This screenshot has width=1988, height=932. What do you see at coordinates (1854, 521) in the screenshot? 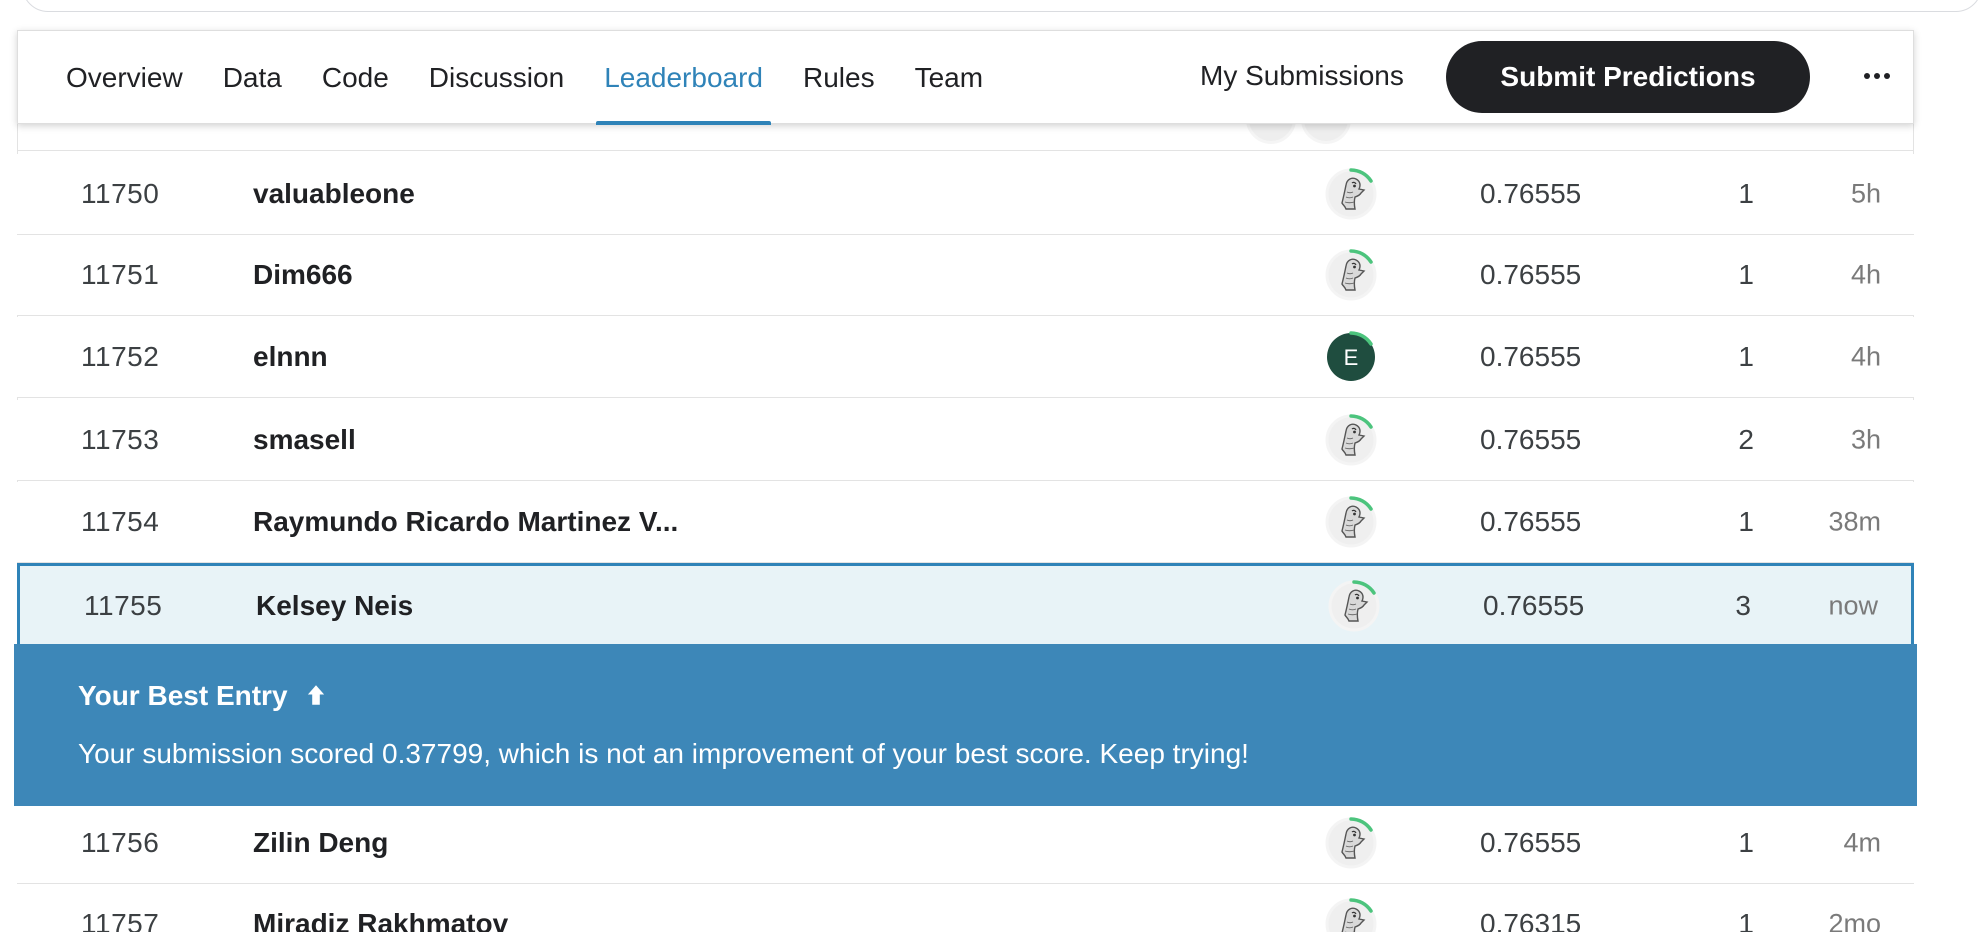
I see `last-submission-cell: 38m` at bounding box center [1854, 521].